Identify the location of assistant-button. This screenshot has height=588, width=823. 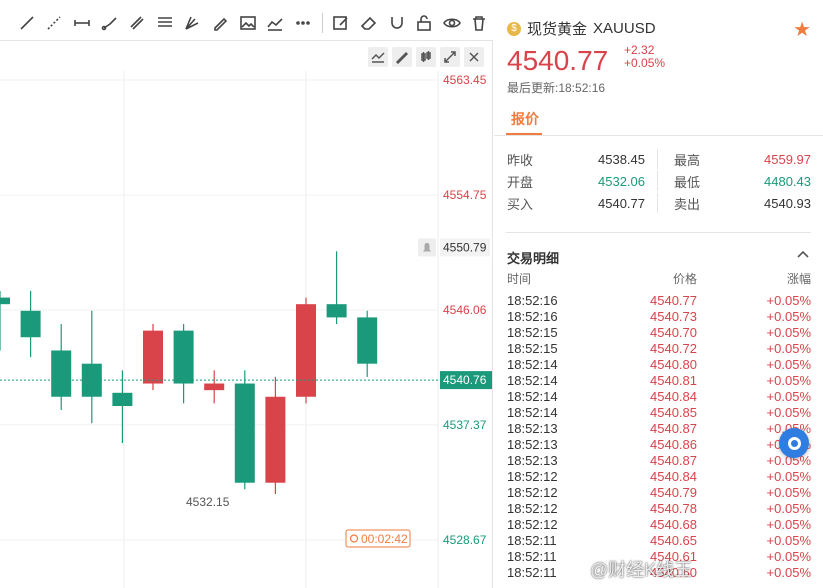
(794, 443).